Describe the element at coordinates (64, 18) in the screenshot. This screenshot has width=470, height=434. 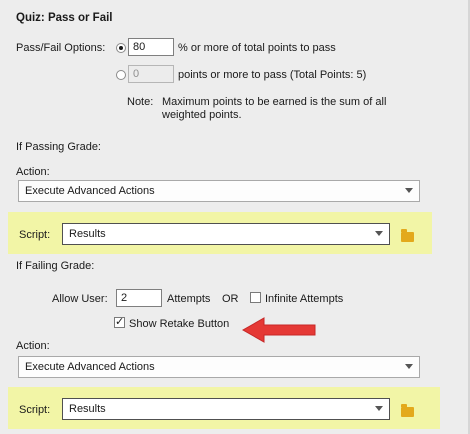
I see `section-title: Quiz: Pass or Fail` at that location.